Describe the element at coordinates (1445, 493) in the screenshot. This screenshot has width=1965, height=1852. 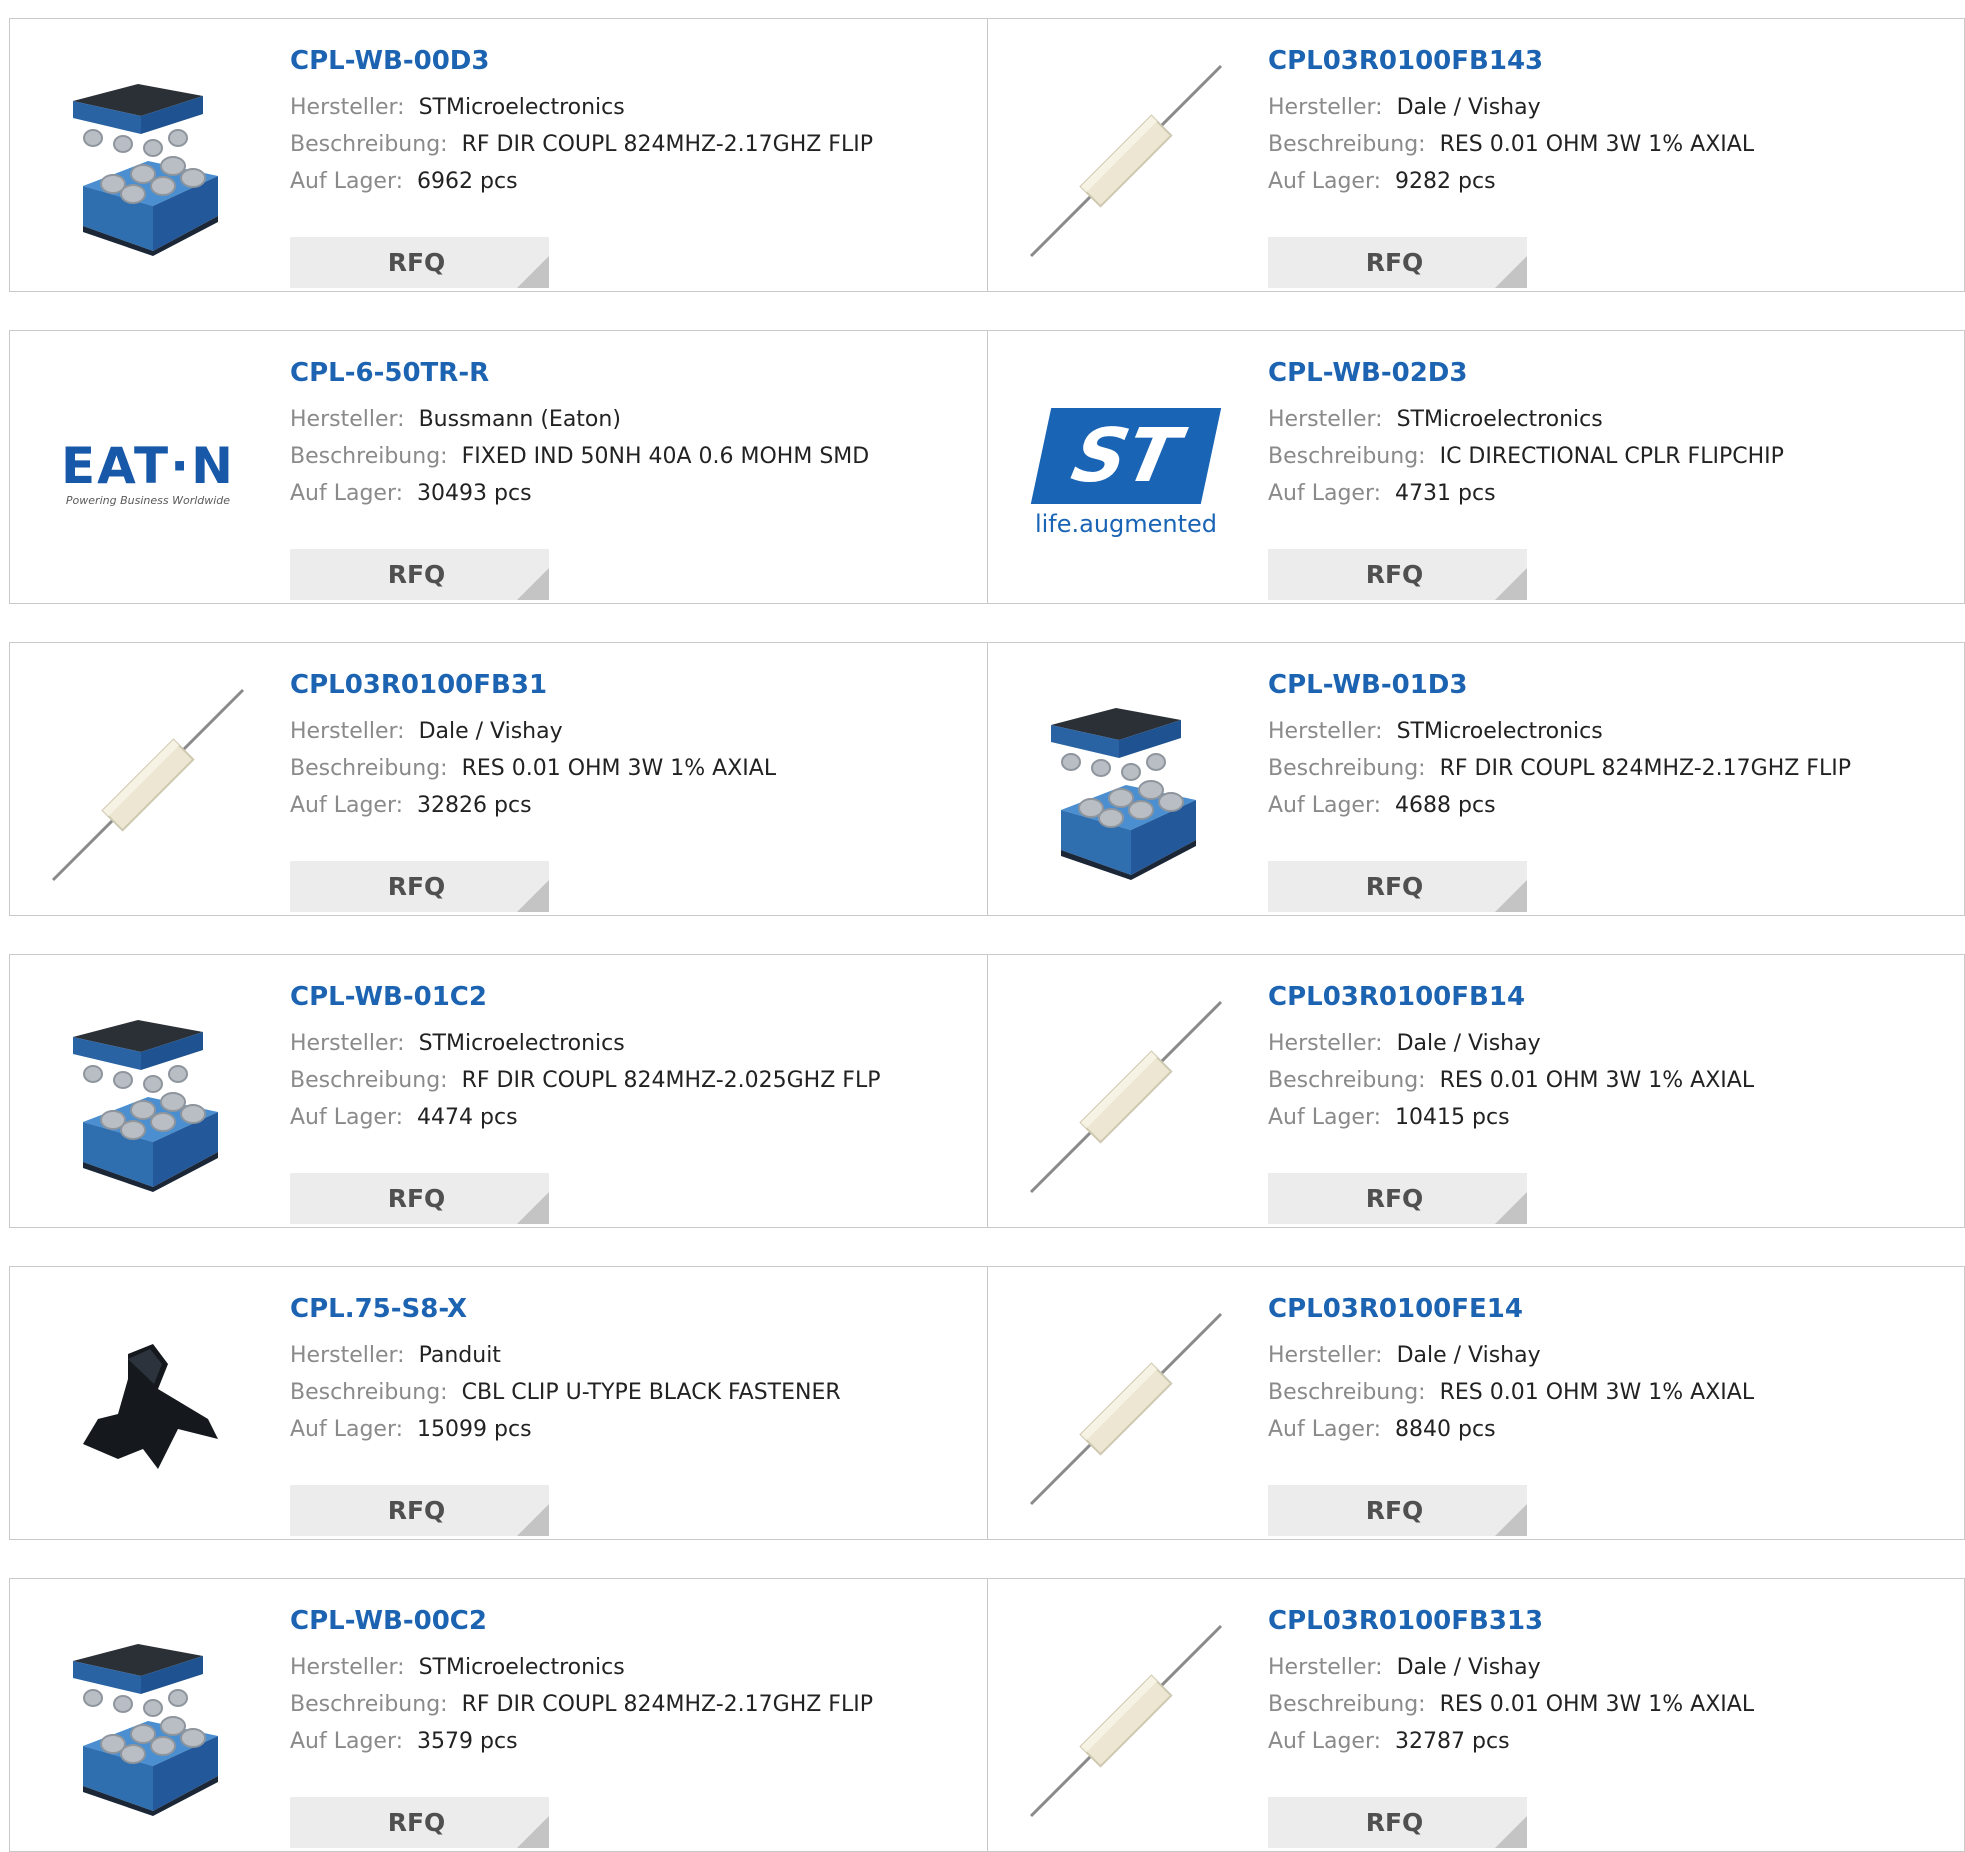
I see `stock-value: 4731 pcs` at that location.